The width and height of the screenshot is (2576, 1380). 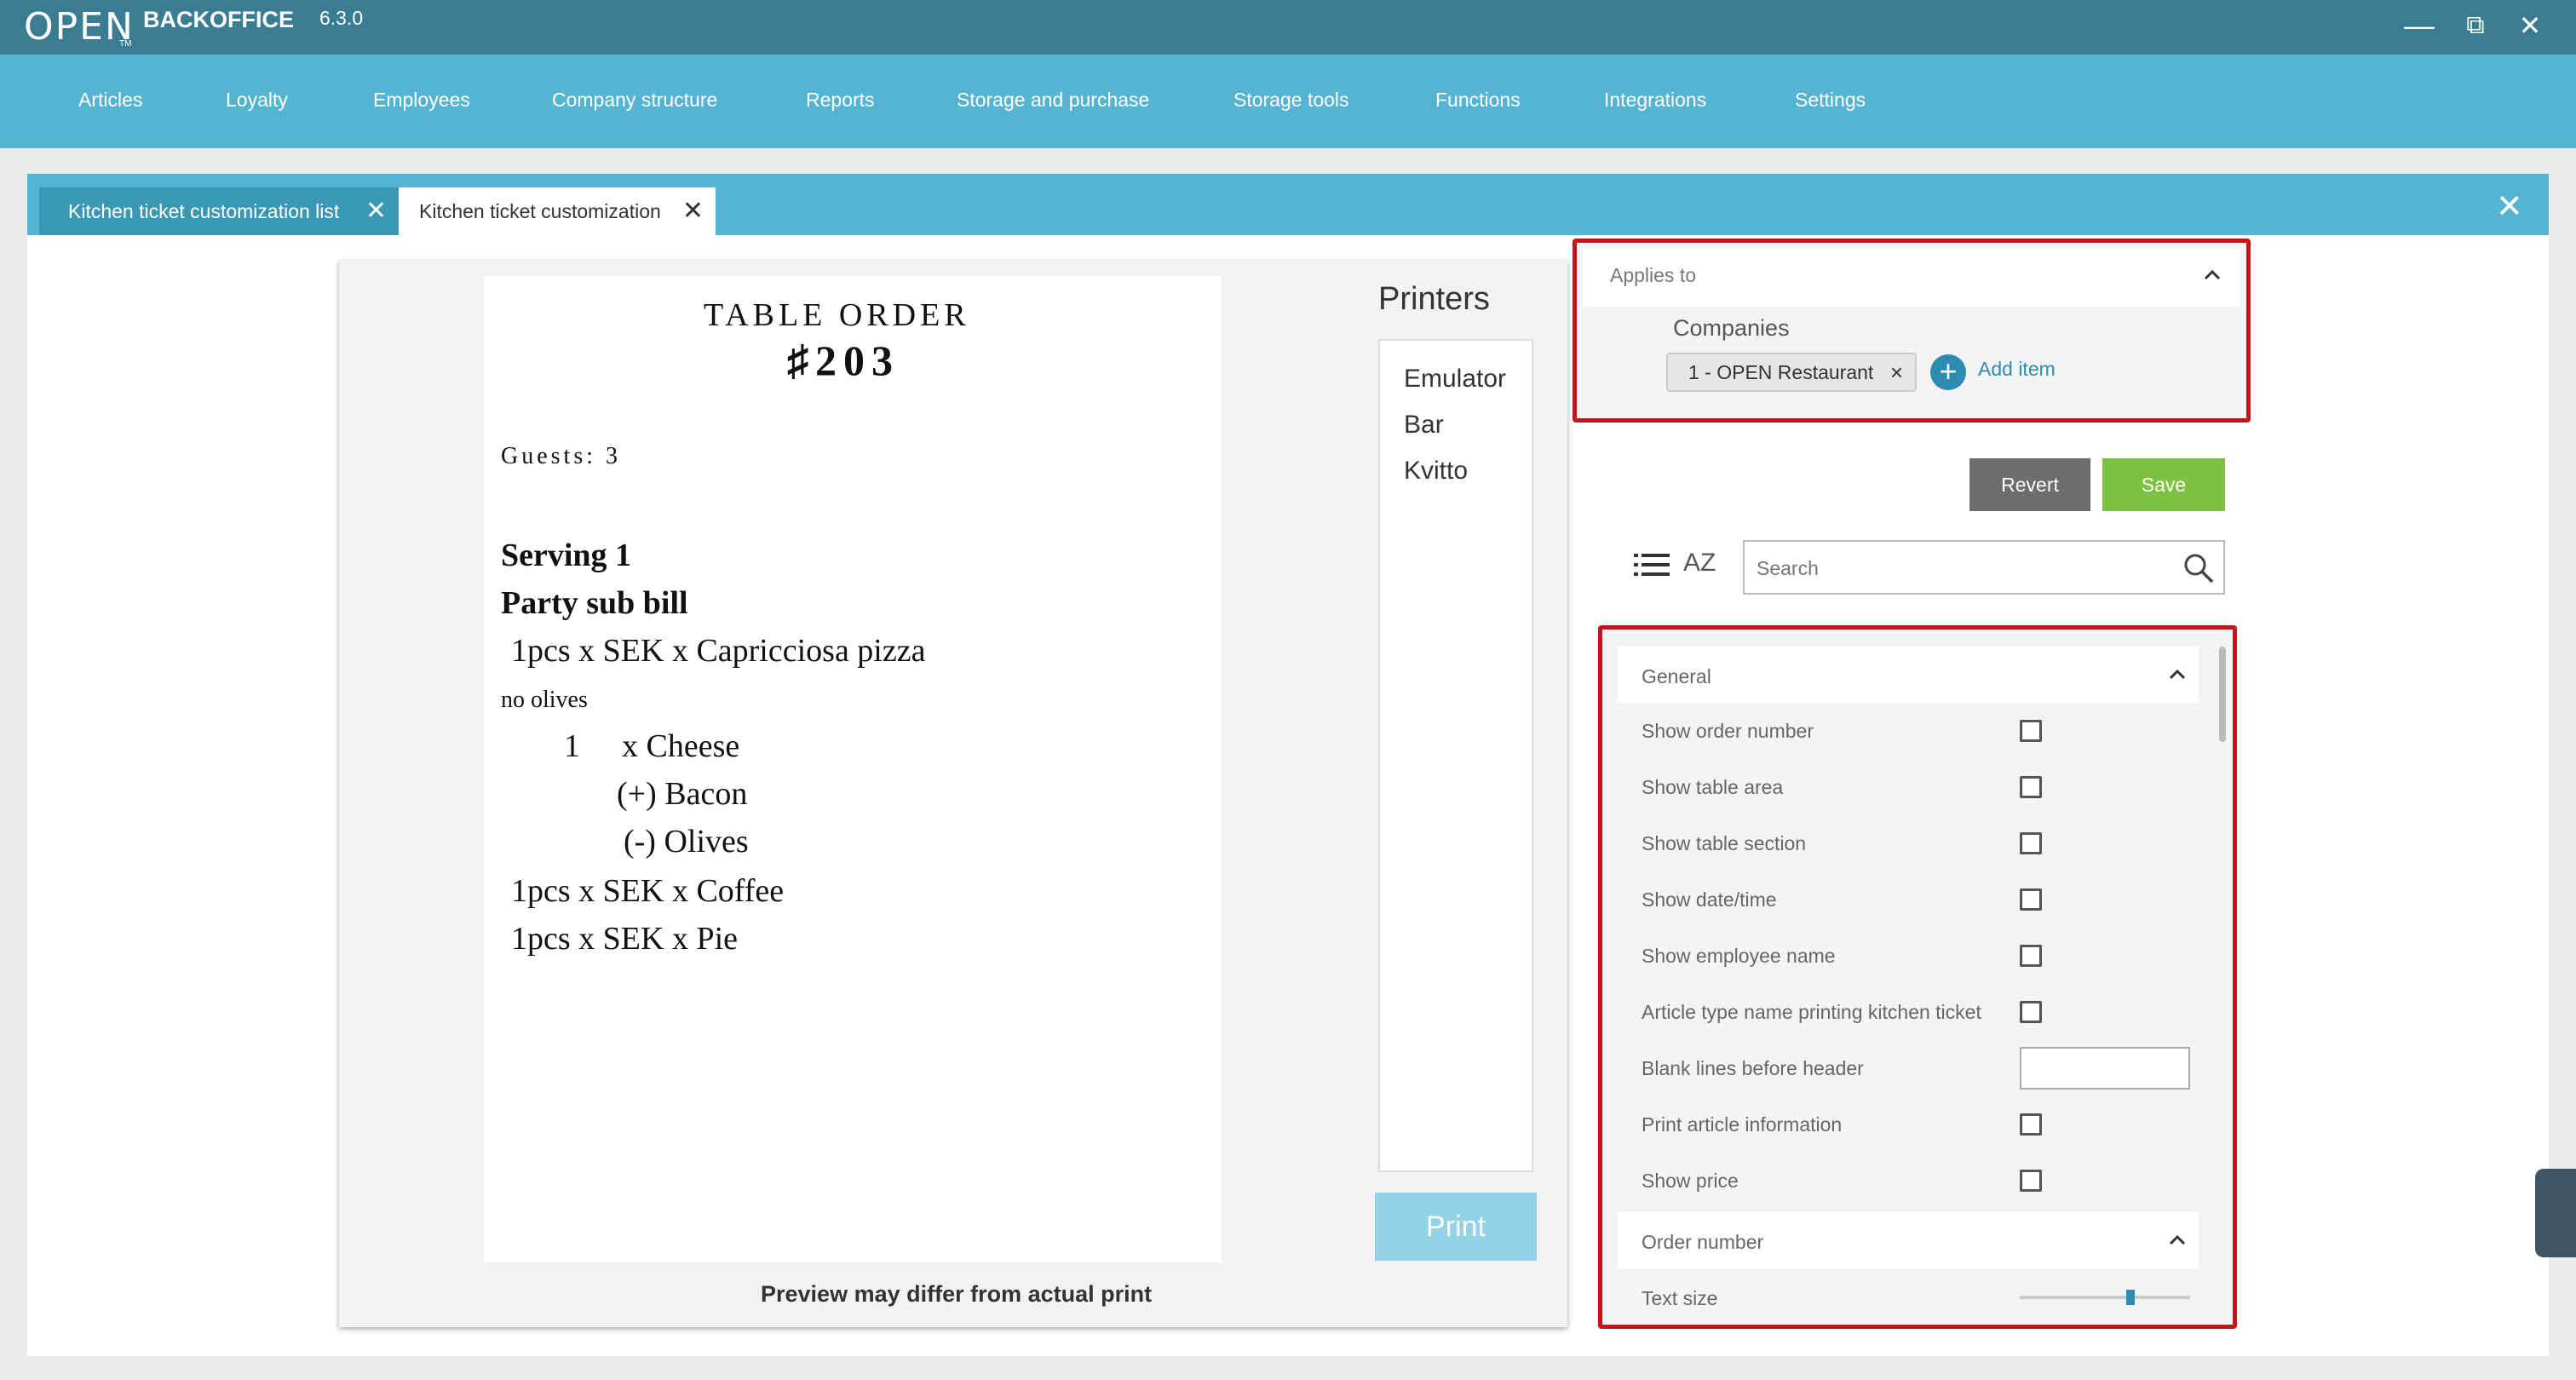 I want to click on company-chip: 1 - OPEN Restaurant ×, so click(x=1792, y=372).